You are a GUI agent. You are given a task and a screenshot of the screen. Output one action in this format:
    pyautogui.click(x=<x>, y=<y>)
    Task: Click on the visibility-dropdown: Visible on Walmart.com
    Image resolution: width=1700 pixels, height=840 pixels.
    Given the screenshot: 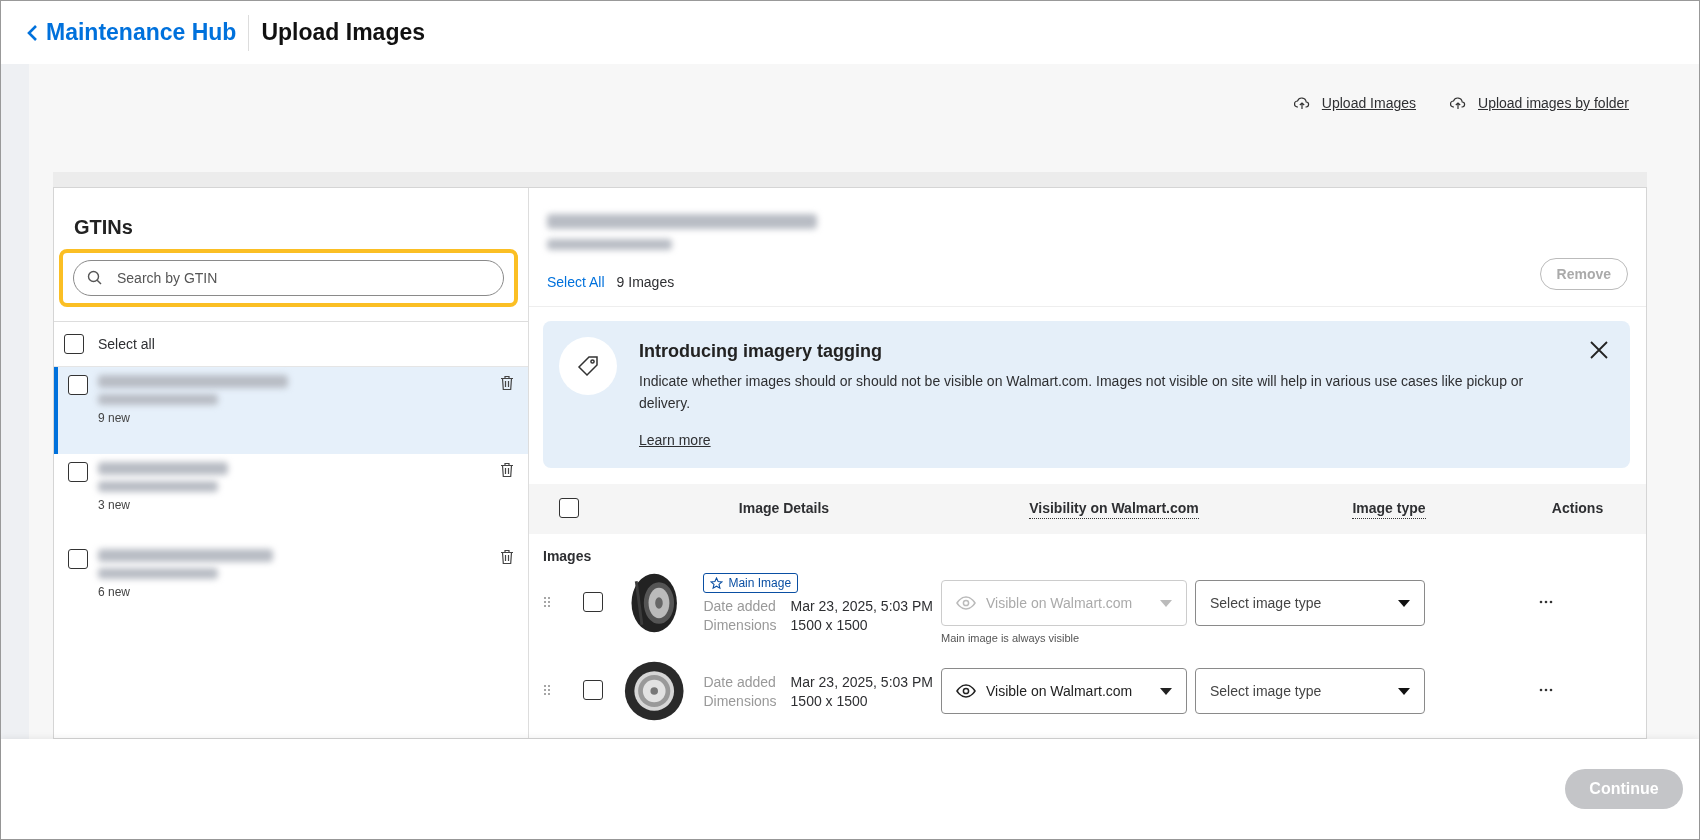 What is the action you would take?
    pyautogui.click(x=1064, y=691)
    